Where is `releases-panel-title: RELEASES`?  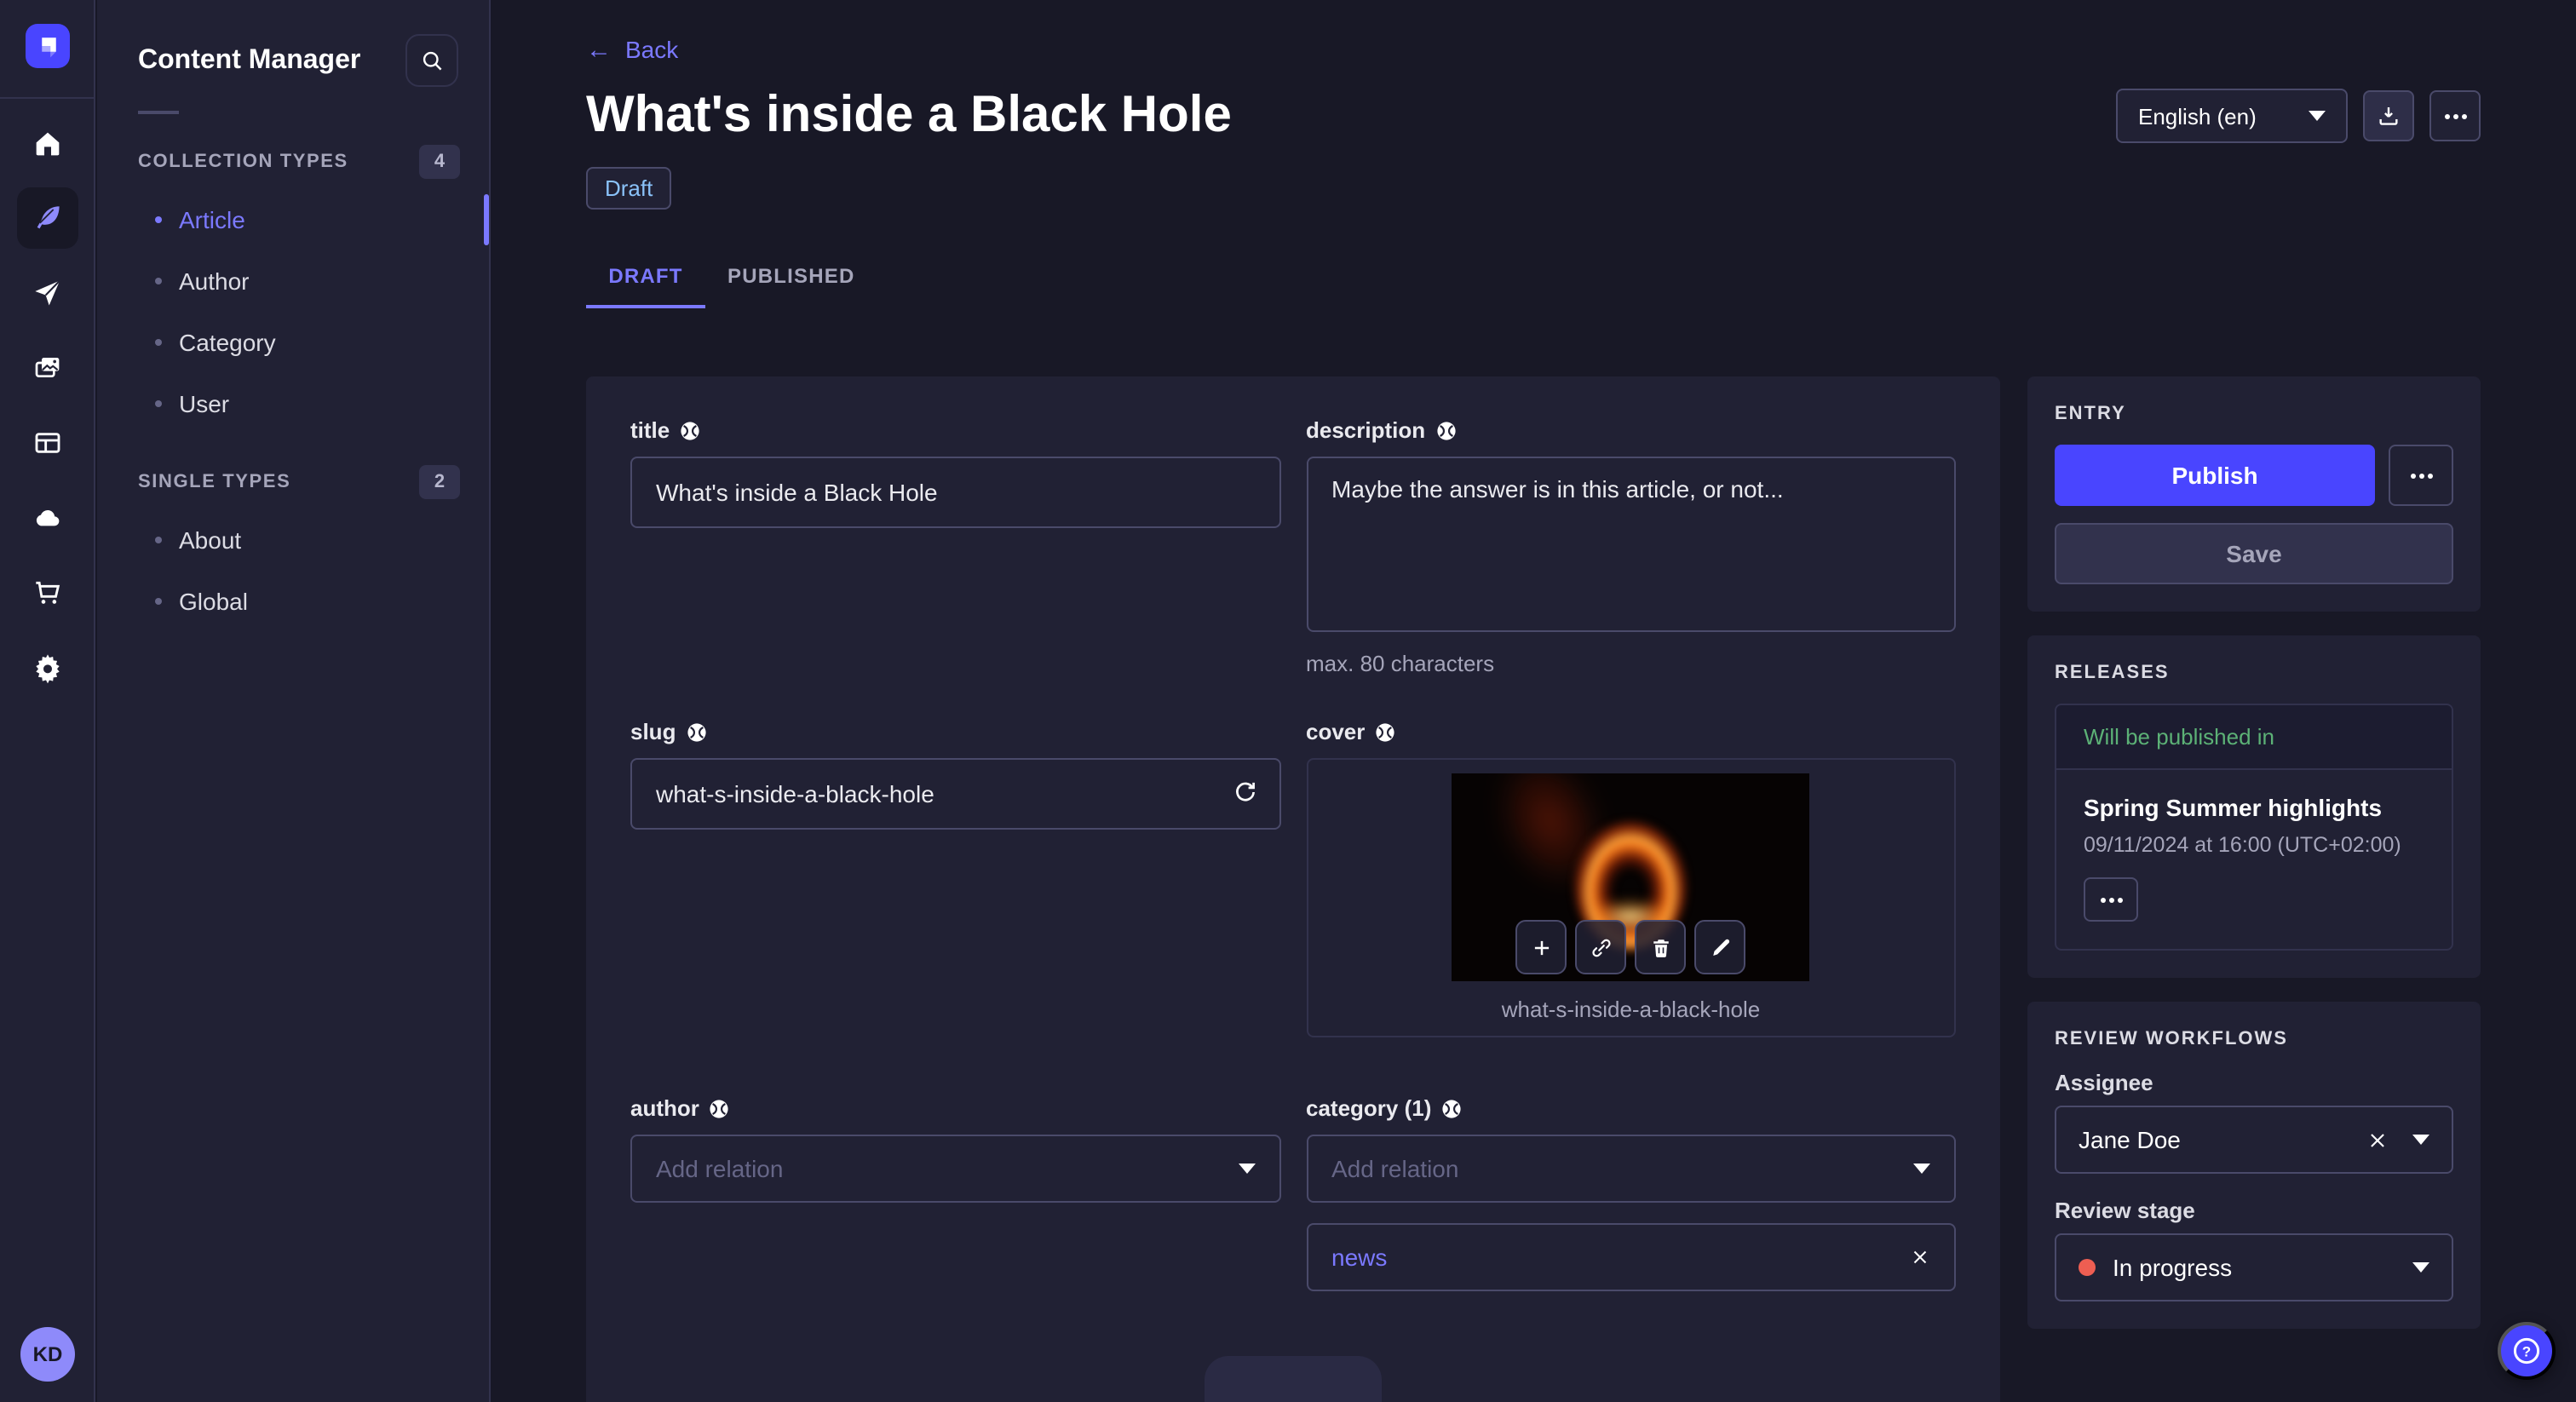 releases-panel-title: RELEASES is located at coordinates (2113, 673).